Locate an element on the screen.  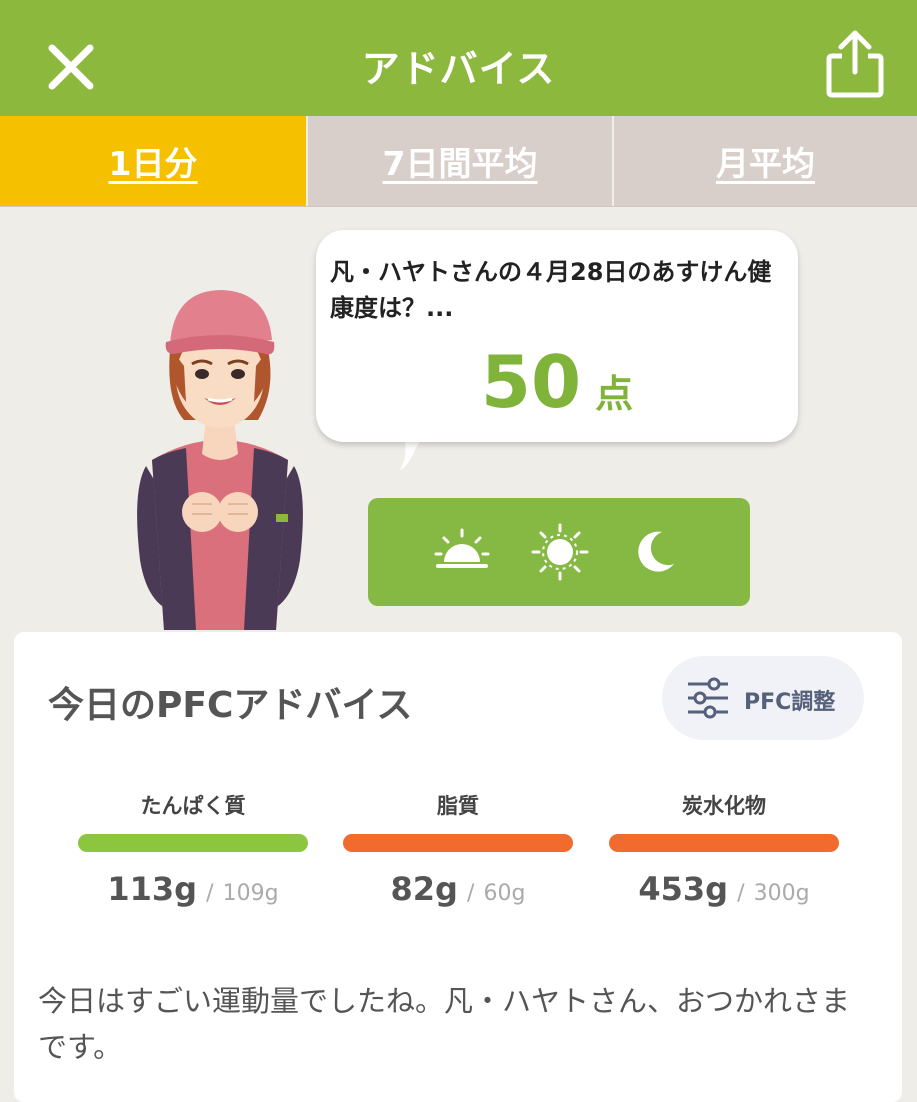
nutrient-protein: たんぱく質 113g / 109g is located at coordinates (193, 849).